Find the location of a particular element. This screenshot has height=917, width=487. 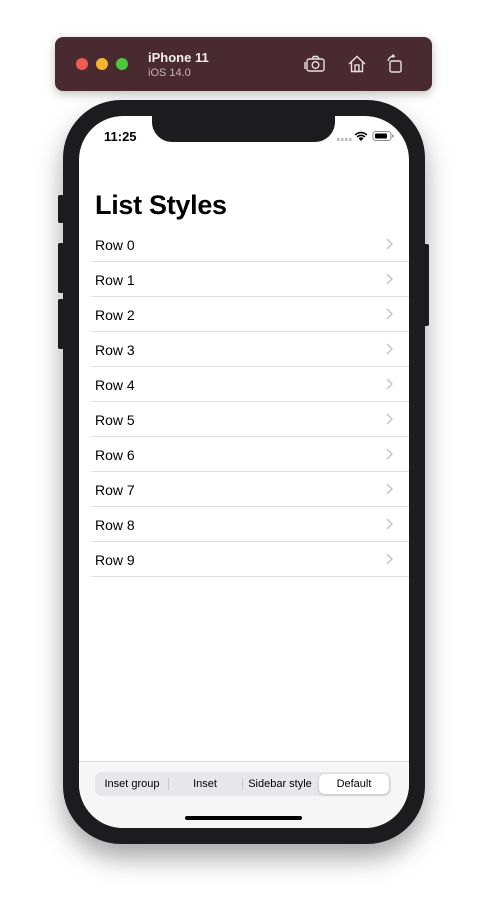

list-row: Row 2 is located at coordinates (250, 314).